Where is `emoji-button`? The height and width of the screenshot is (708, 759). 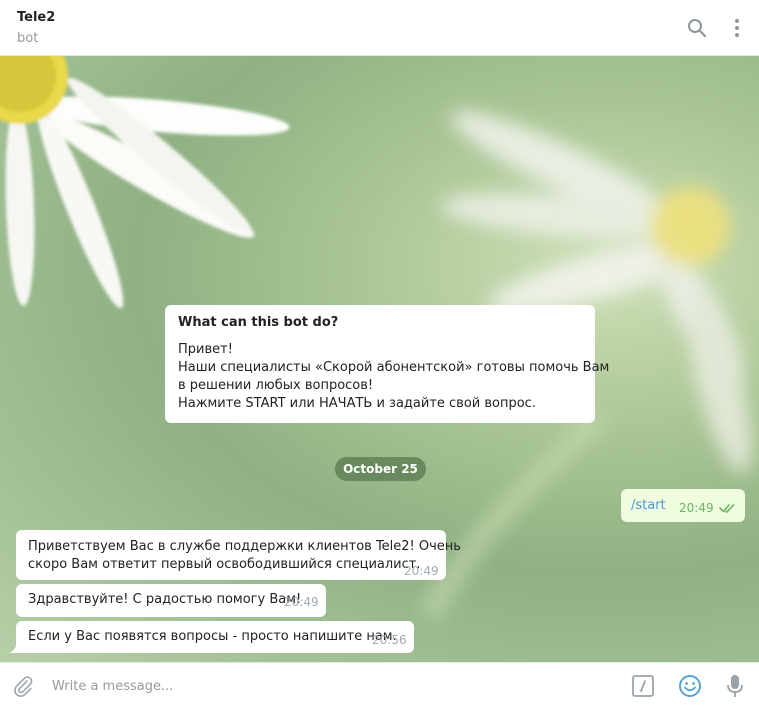
emoji-button is located at coordinates (690, 686).